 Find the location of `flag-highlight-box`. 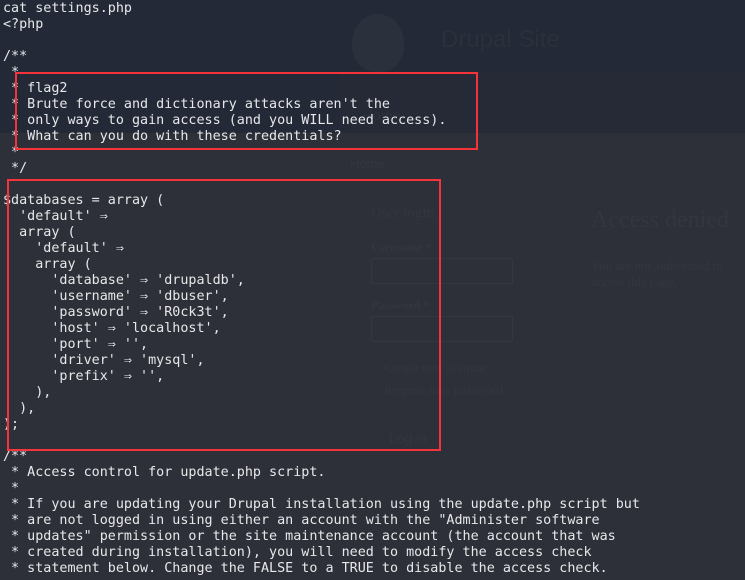

flag-highlight-box is located at coordinates (246, 111).